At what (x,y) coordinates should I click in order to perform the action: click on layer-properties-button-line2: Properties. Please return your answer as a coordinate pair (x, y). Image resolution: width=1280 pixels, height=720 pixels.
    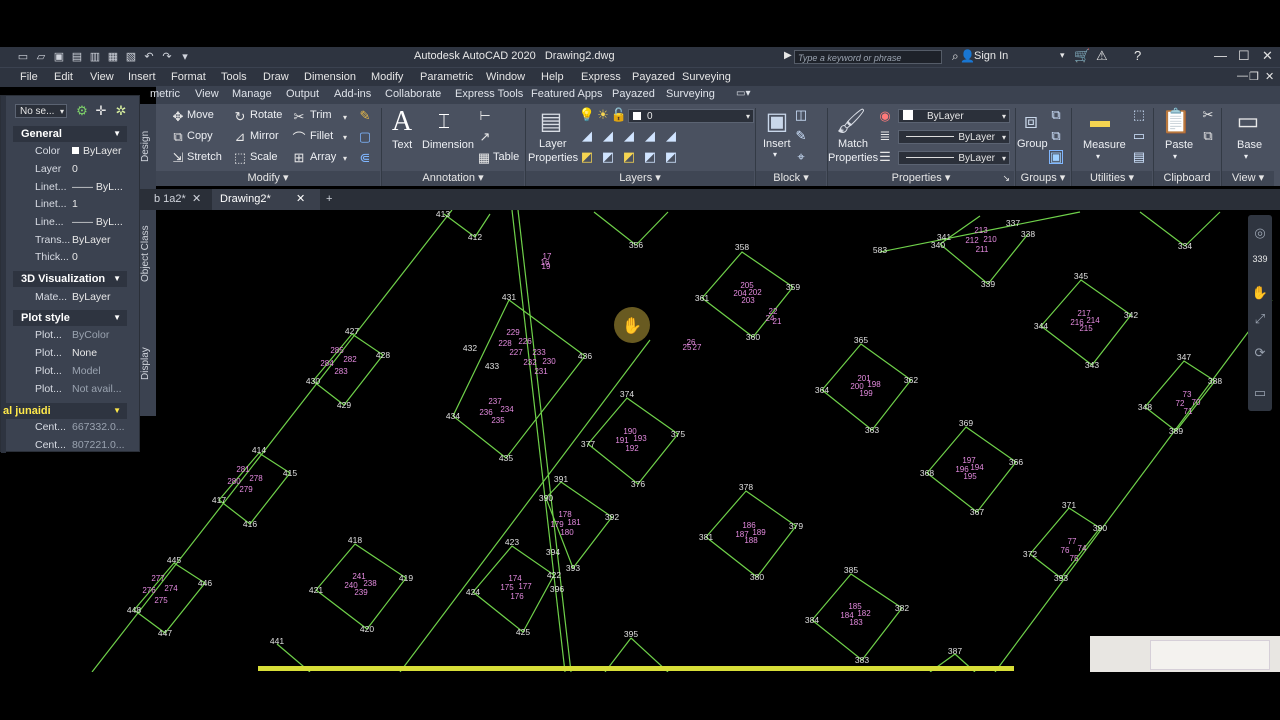
    Looking at the image, I should click on (553, 158).